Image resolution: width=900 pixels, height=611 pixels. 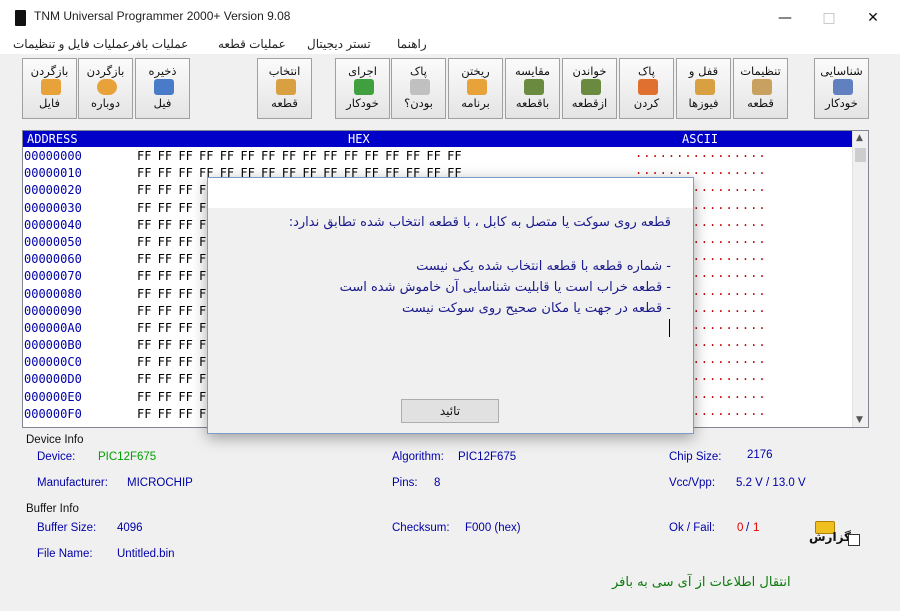 I want to click on save-file-button: ذخیره فیل, so click(x=162, y=88).